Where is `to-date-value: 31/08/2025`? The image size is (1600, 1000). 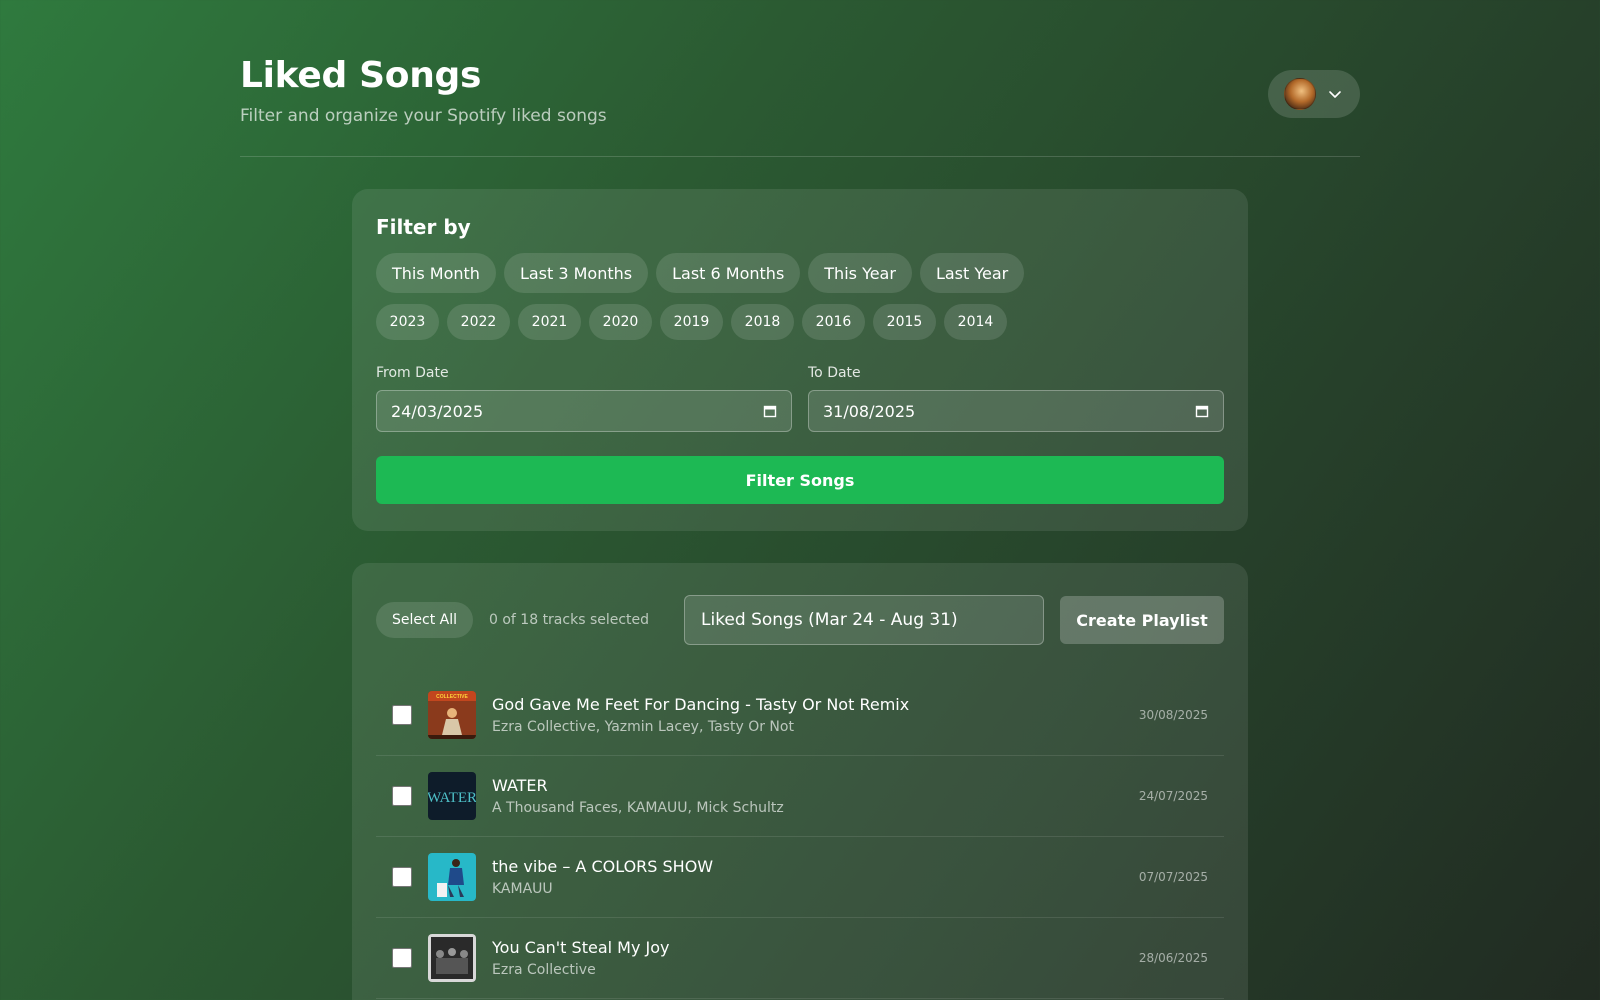 to-date-value: 31/08/2025 is located at coordinates (869, 411).